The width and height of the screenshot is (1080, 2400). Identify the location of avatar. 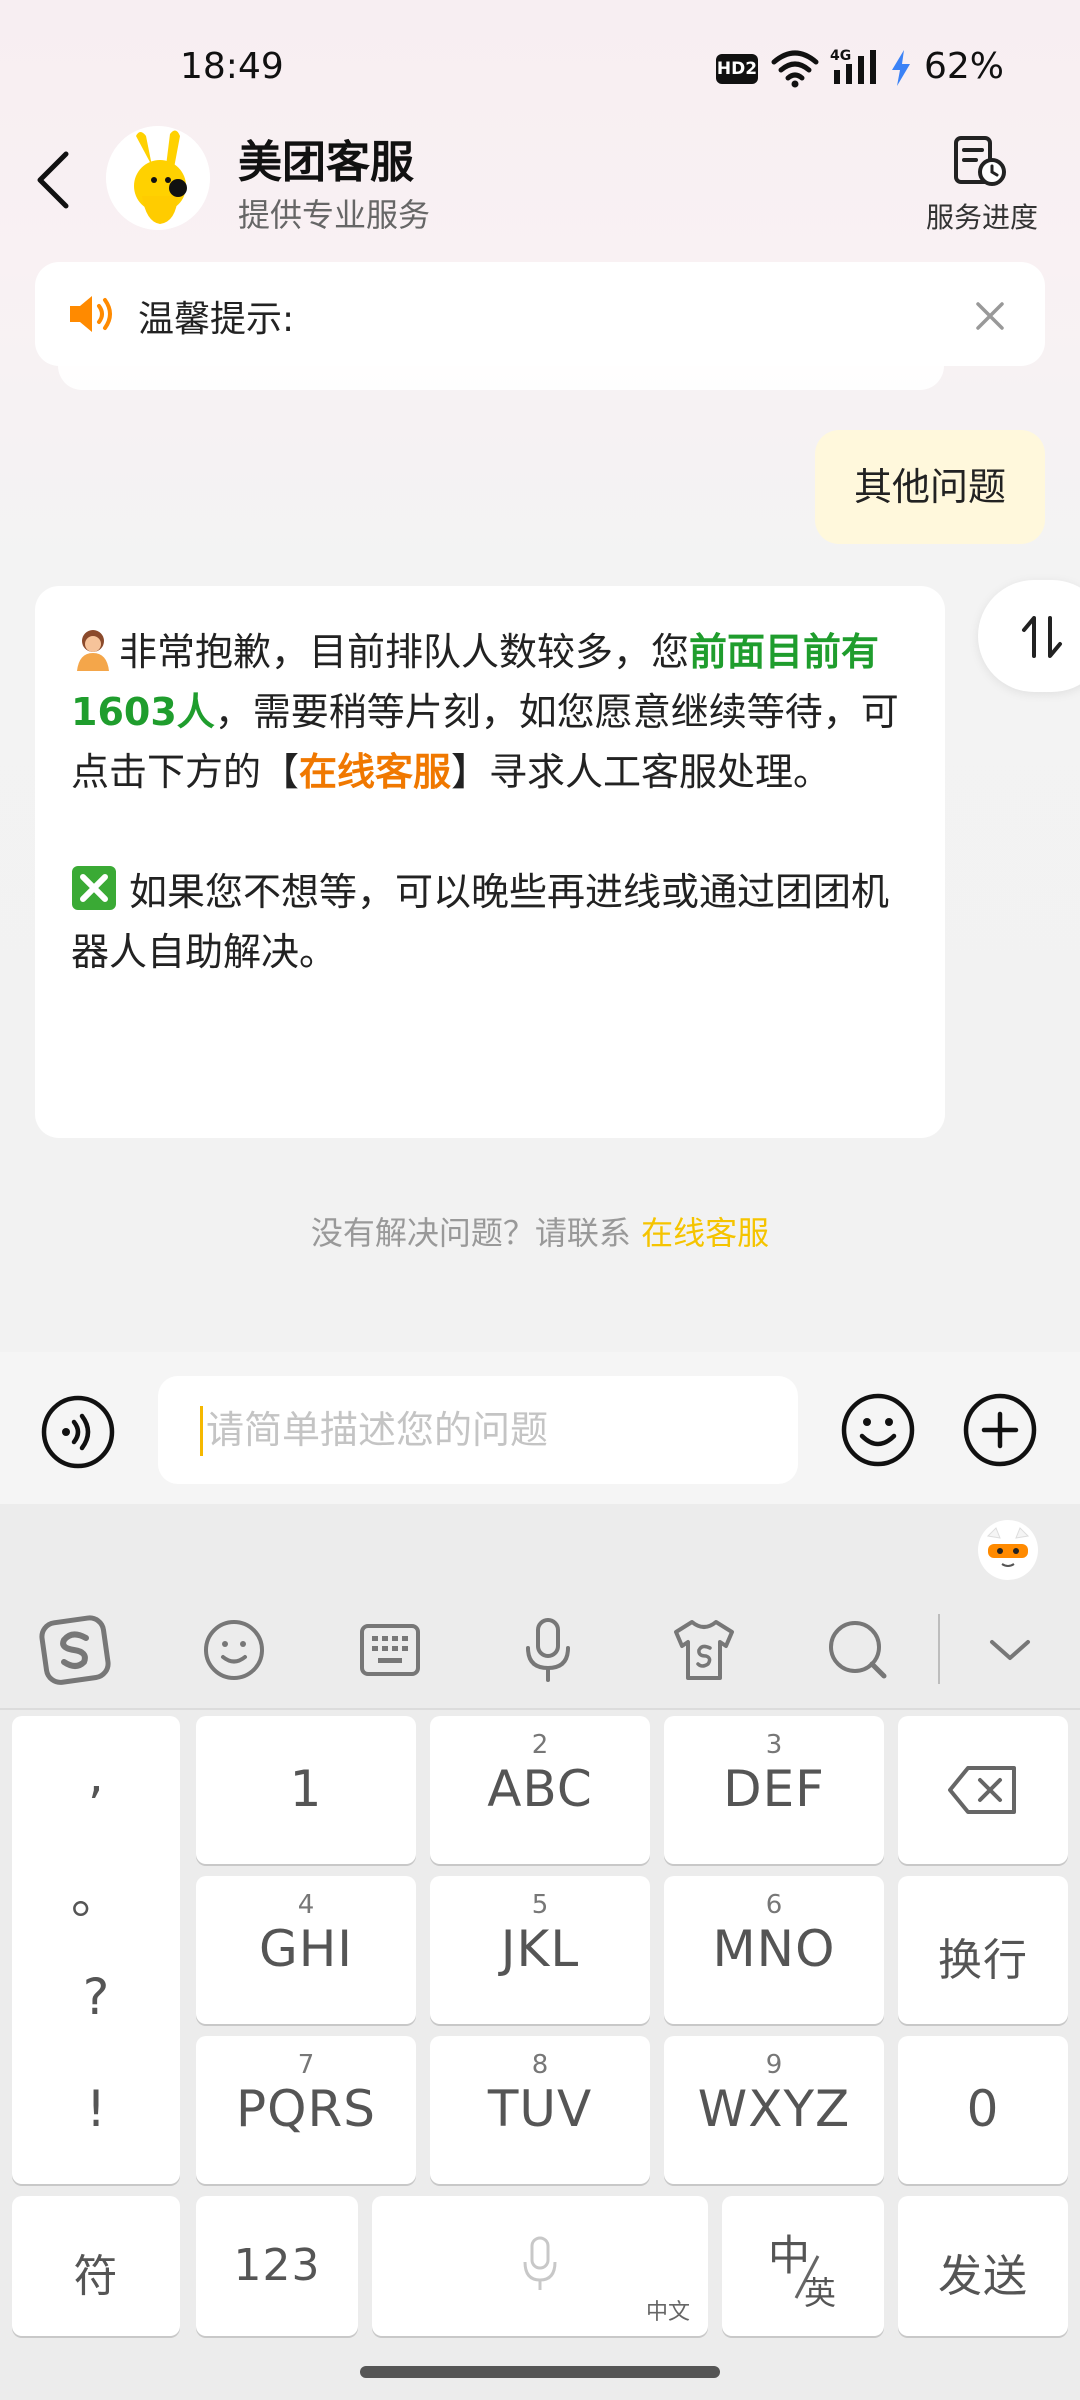
(158, 178).